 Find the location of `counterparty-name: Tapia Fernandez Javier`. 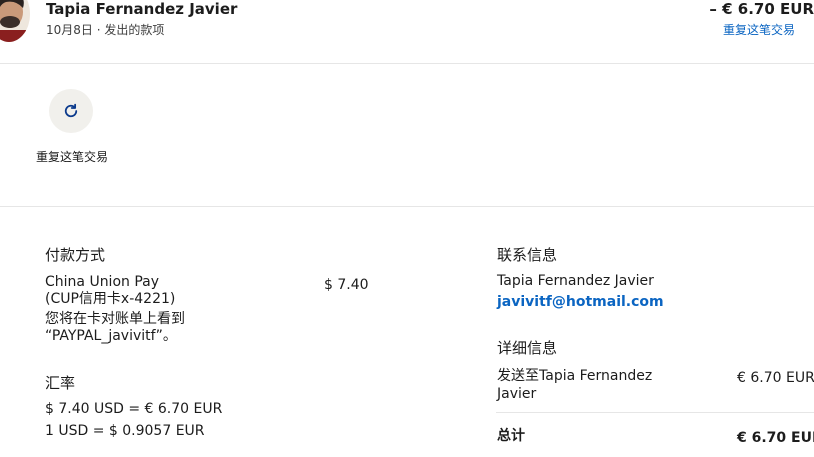

counterparty-name: Tapia Fernandez Javier is located at coordinates (142, 9).